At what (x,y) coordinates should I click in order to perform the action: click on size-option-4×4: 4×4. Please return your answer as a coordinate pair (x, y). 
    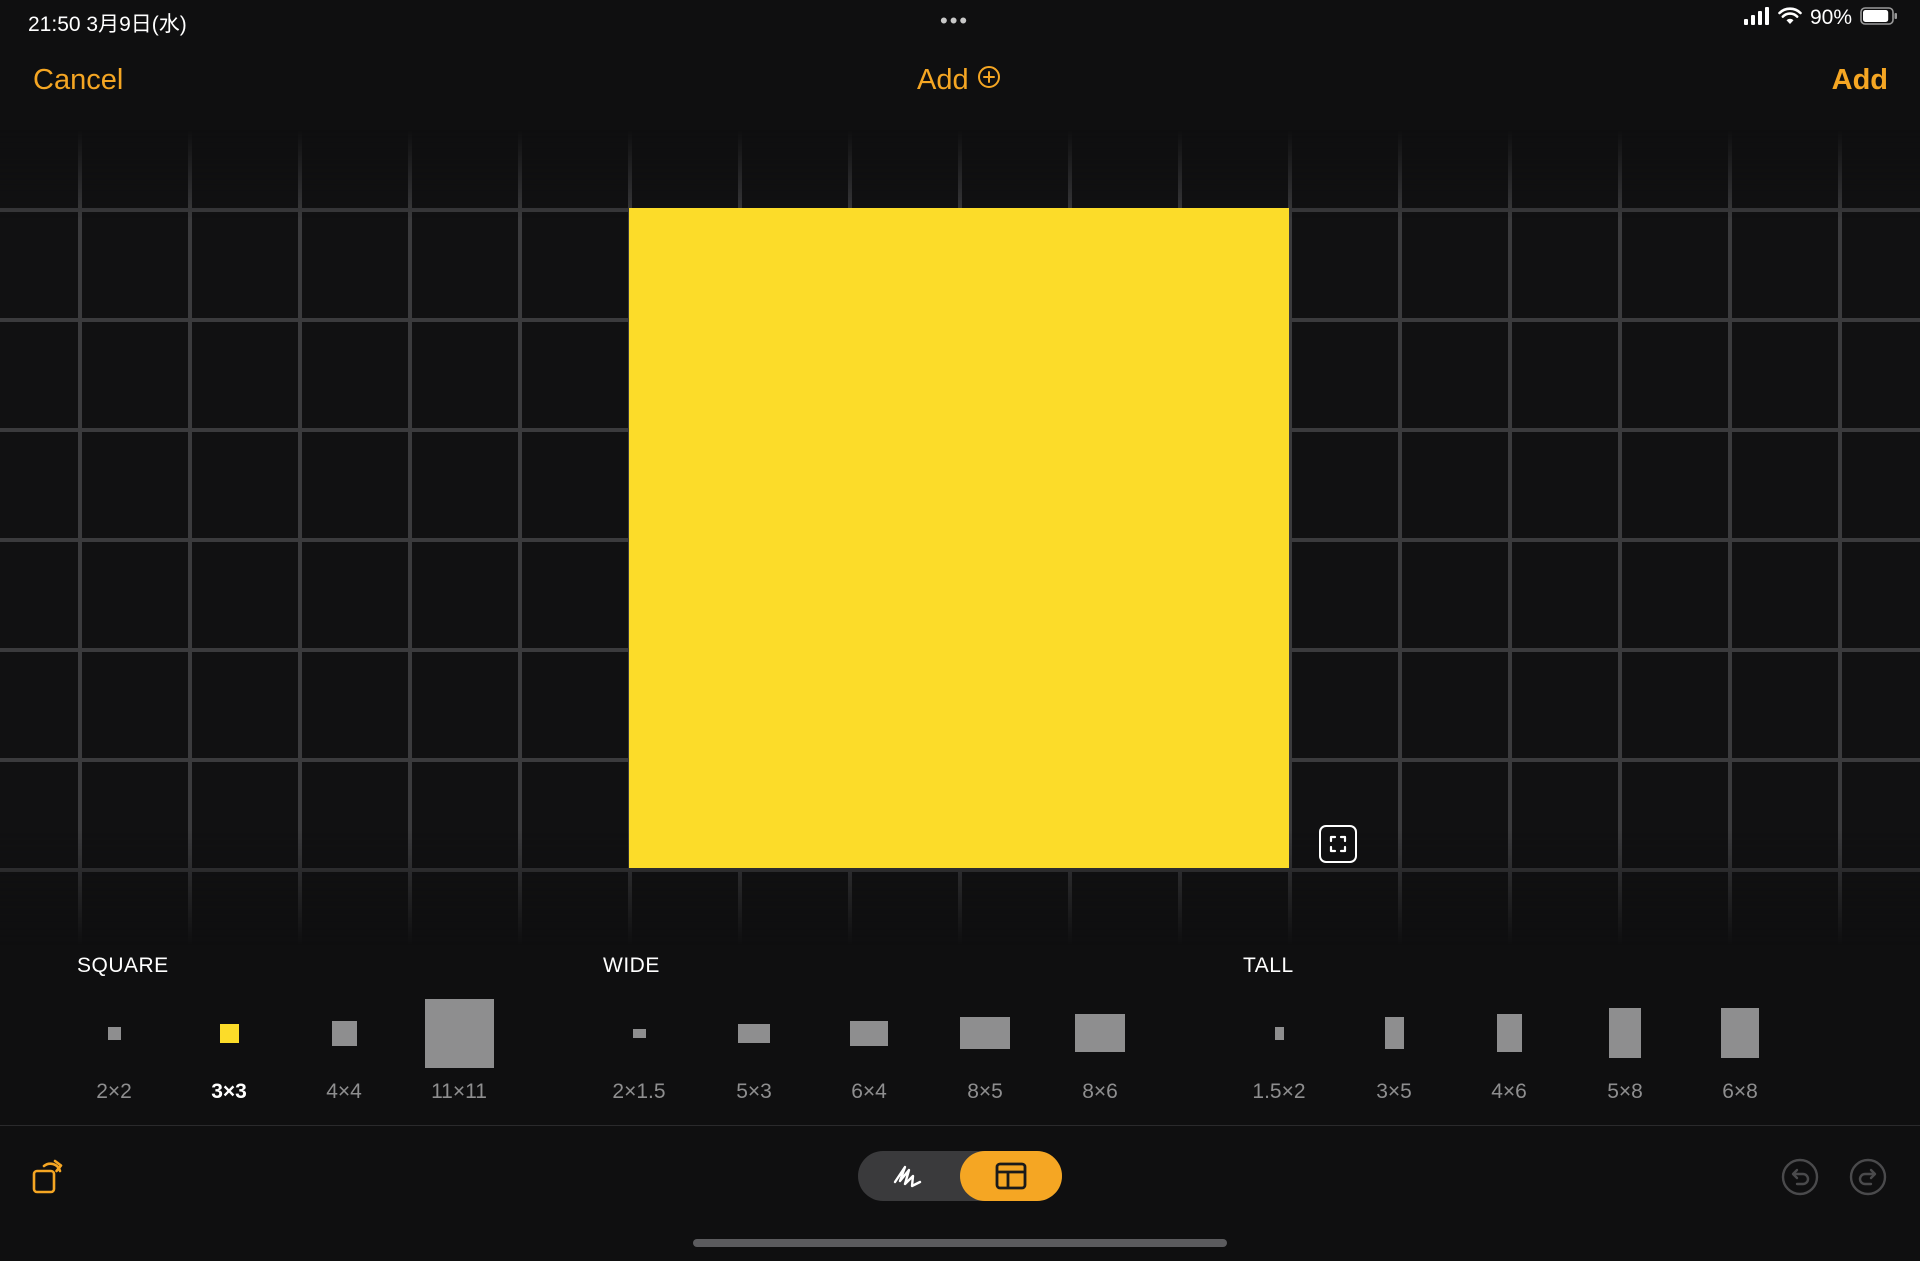
    Looking at the image, I should click on (344, 1053).